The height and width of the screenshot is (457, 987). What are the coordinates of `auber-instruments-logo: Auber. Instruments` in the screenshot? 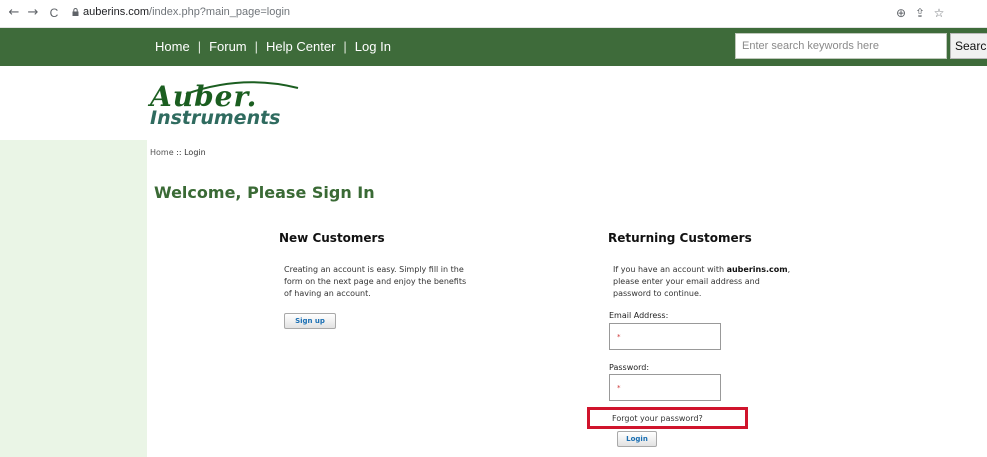 It's located at (228, 106).